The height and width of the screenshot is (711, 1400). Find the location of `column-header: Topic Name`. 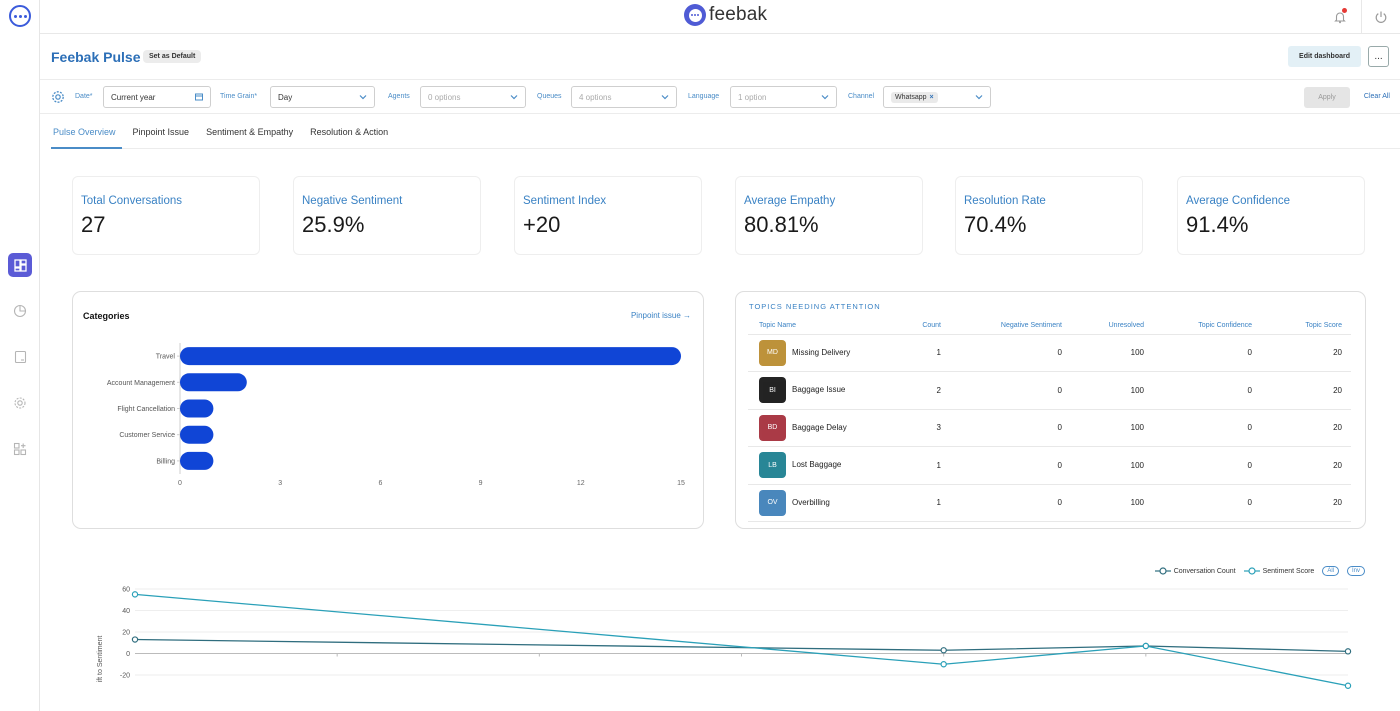

column-header: Topic Name is located at coordinates (823, 326).